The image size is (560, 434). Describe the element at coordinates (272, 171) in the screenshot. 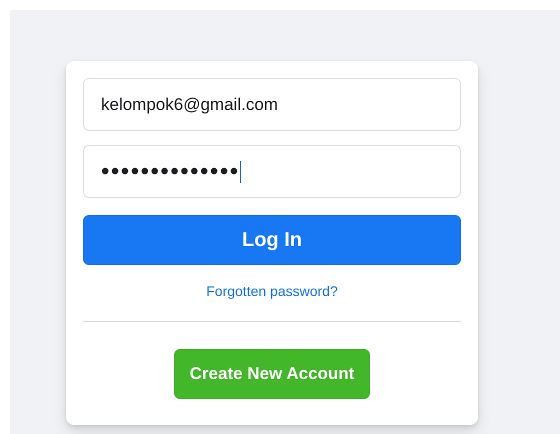

I see `password-field: ••••••••••••••` at that location.